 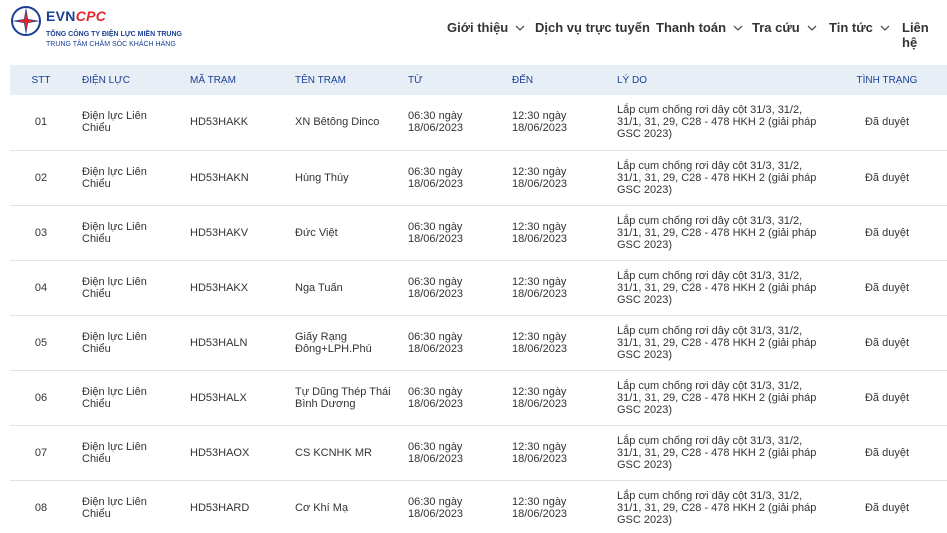 What do you see at coordinates (322, 507) in the screenshot?
I see `cell-ten-tram: Cơ Khí Mạ` at bounding box center [322, 507].